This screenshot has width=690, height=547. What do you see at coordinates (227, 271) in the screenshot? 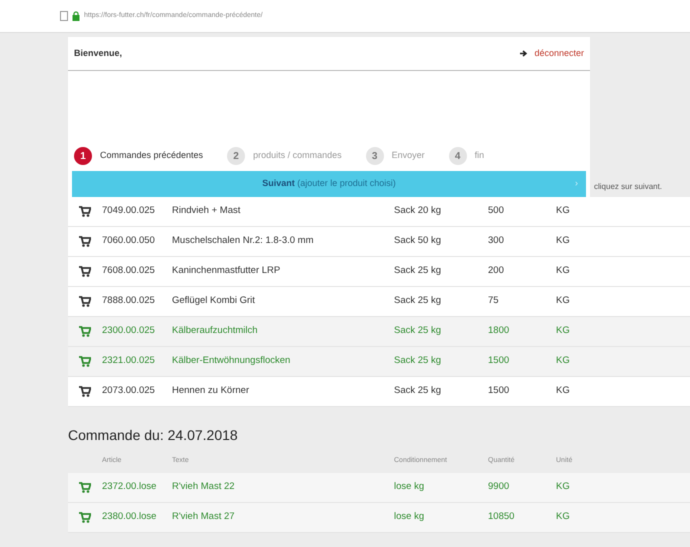
I see `table-cell-text: Kaninchenmastfutter LRP` at bounding box center [227, 271].